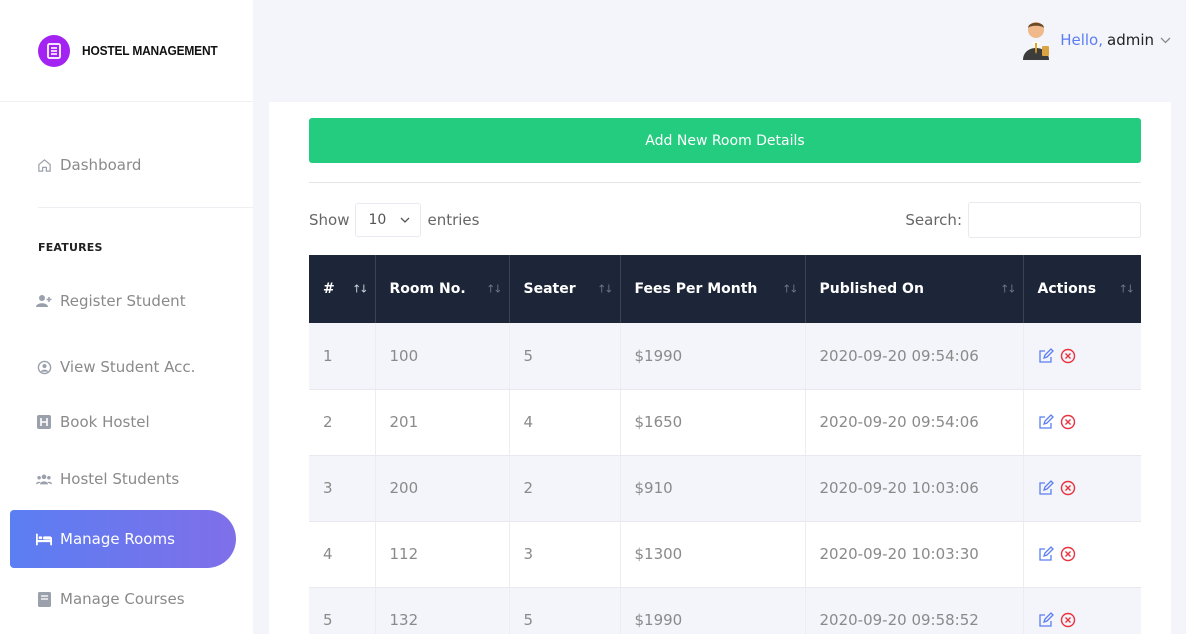 This screenshot has height=634, width=1186. I want to click on users-icon, so click(44, 479).